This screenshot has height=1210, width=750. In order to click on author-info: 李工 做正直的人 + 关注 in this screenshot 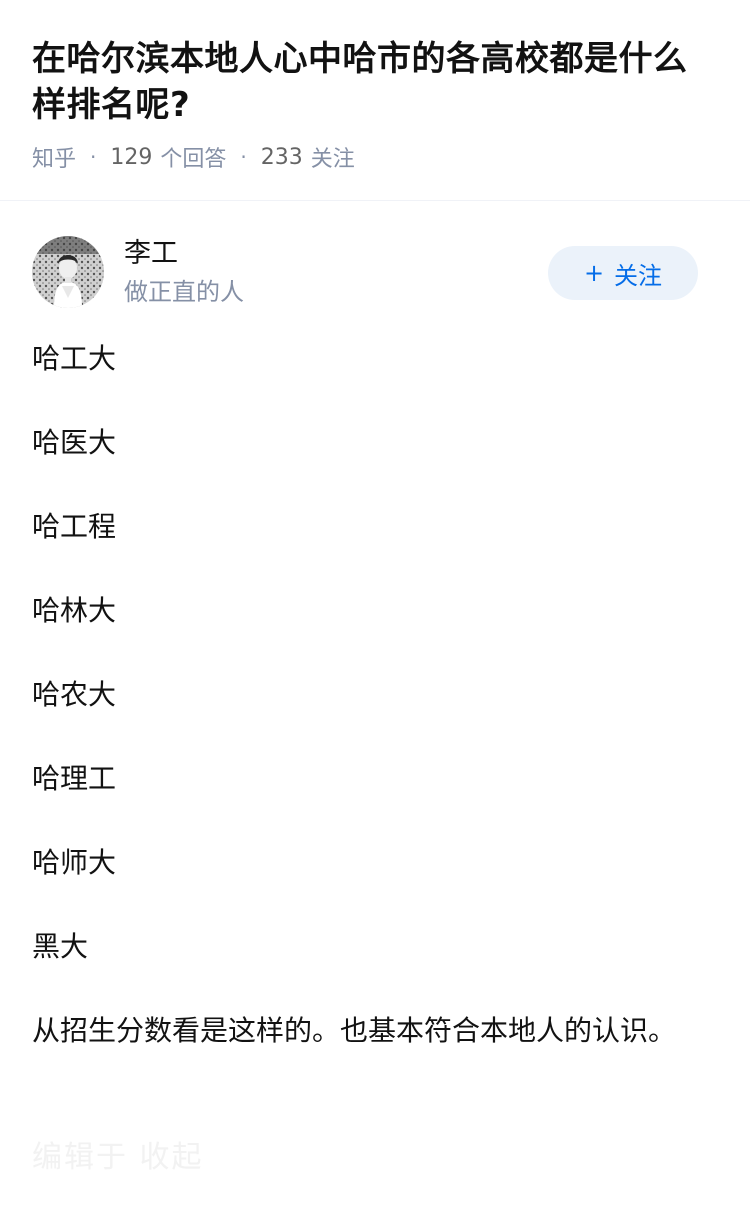, I will do `click(375, 272)`.